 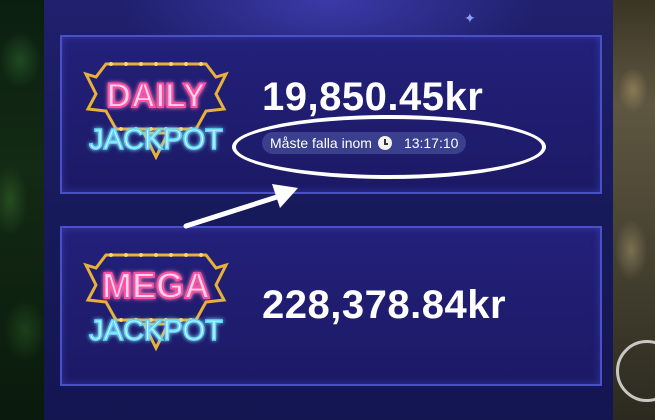 I want to click on mega-jackpot-logo: MEGA JACKPOT, so click(x=156, y=302).